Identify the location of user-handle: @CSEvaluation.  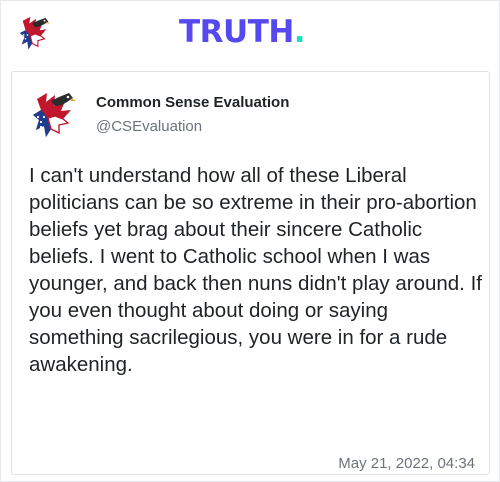
(149, 126).